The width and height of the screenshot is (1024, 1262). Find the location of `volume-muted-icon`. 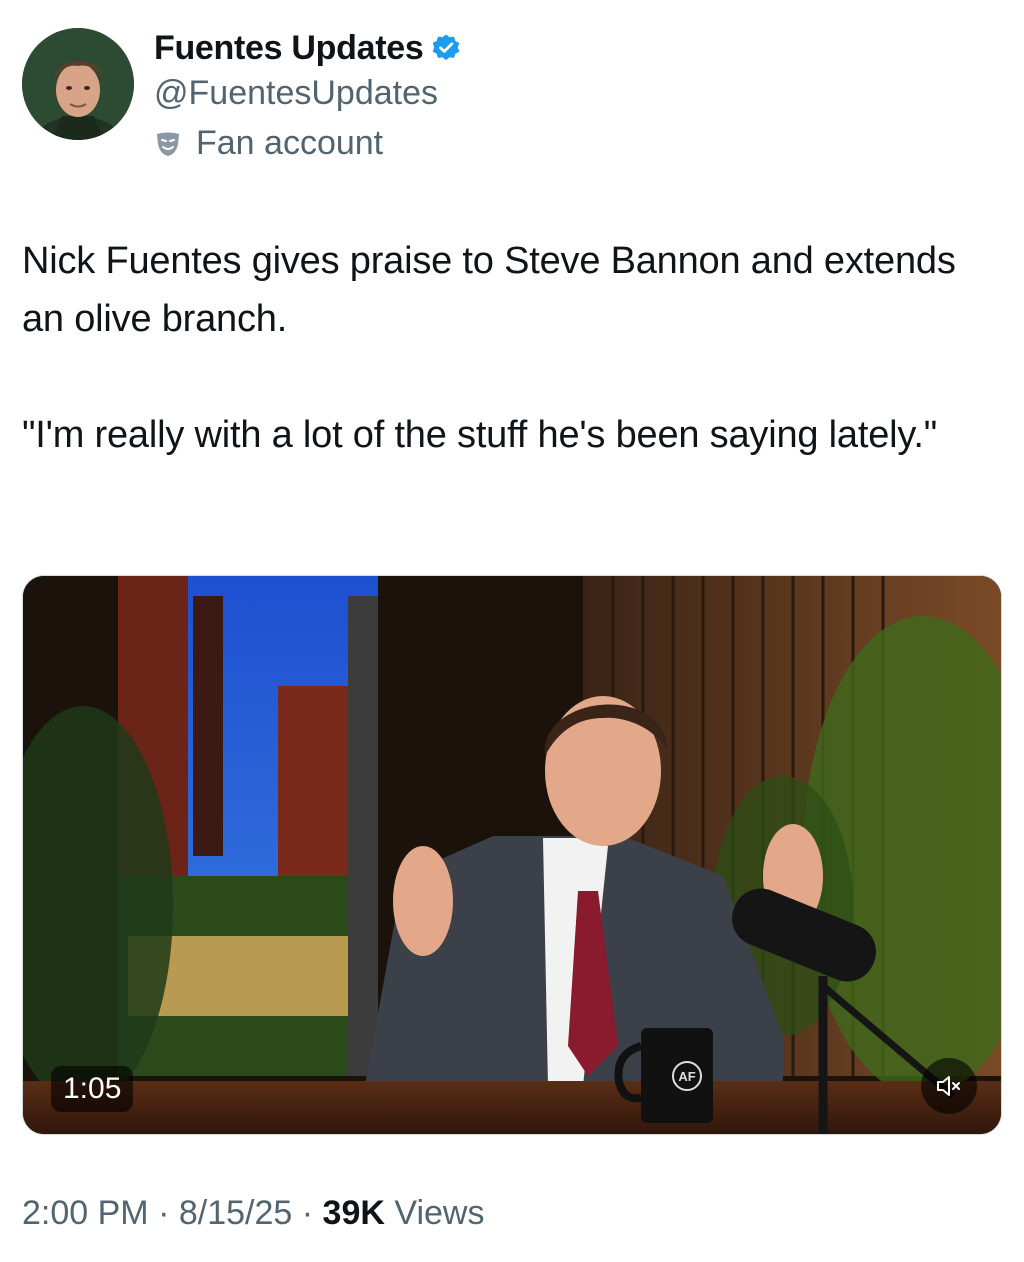

volume-muted-icon is located at coordinates (948, 1086).